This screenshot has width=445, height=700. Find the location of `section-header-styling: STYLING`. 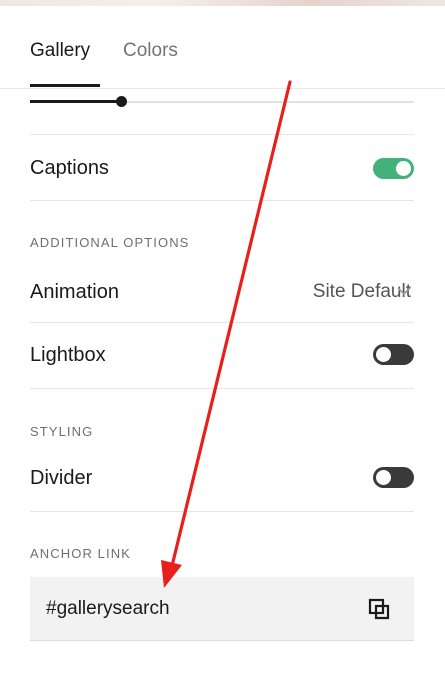

section-header-styling: STYLING is located at coordinates (62, 431).